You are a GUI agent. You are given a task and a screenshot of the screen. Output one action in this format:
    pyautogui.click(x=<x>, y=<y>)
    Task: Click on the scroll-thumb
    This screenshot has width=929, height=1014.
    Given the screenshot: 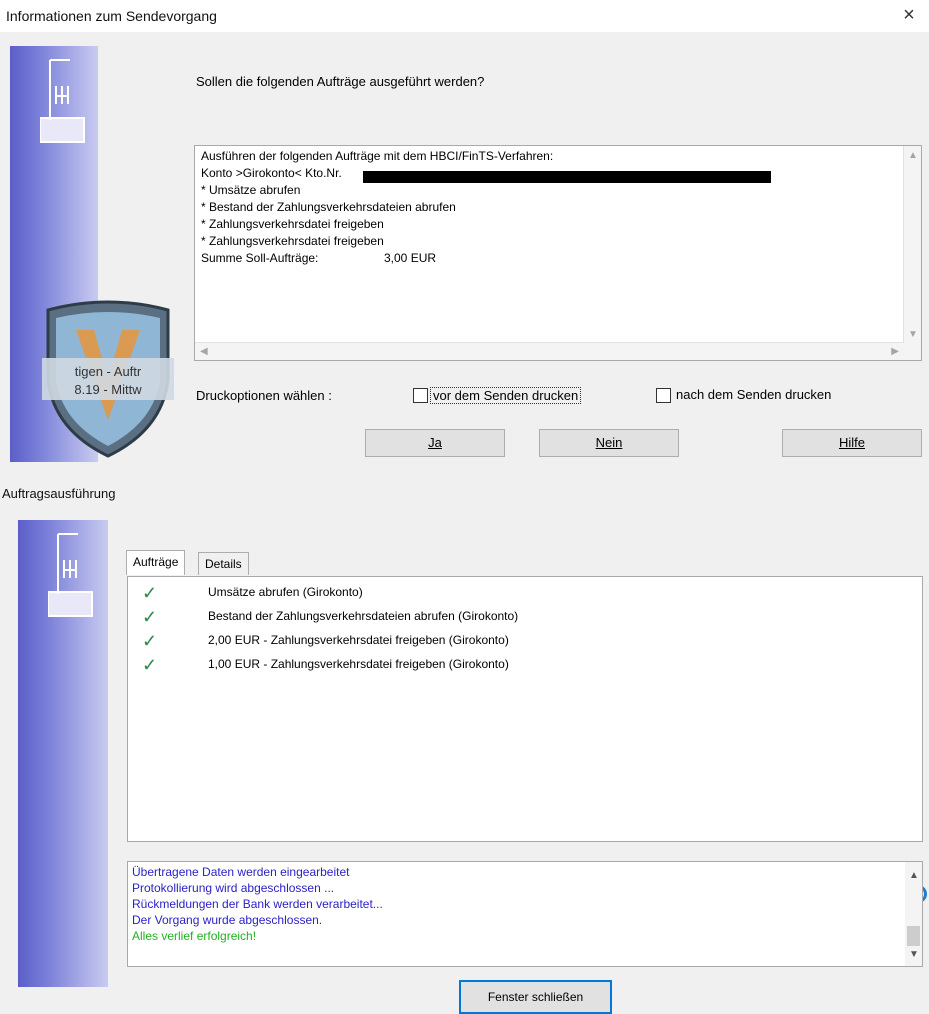 What is the action you would take?
    pyautogui.click(x=913, y=936)
    